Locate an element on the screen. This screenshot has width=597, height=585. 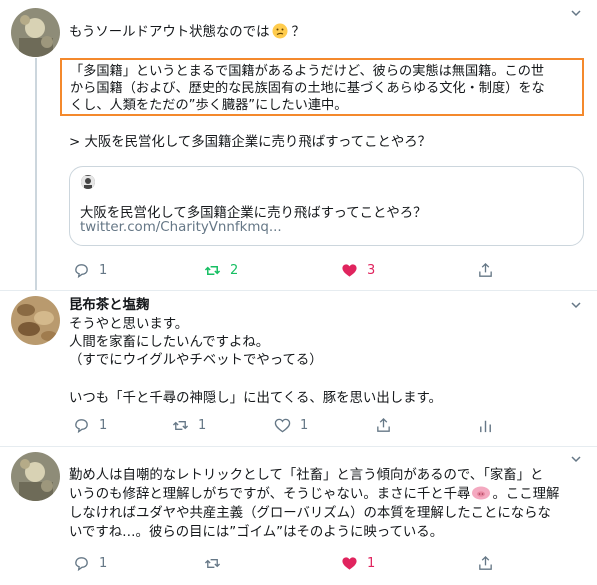
like-count: 3 is located at coordinates (371, 270).